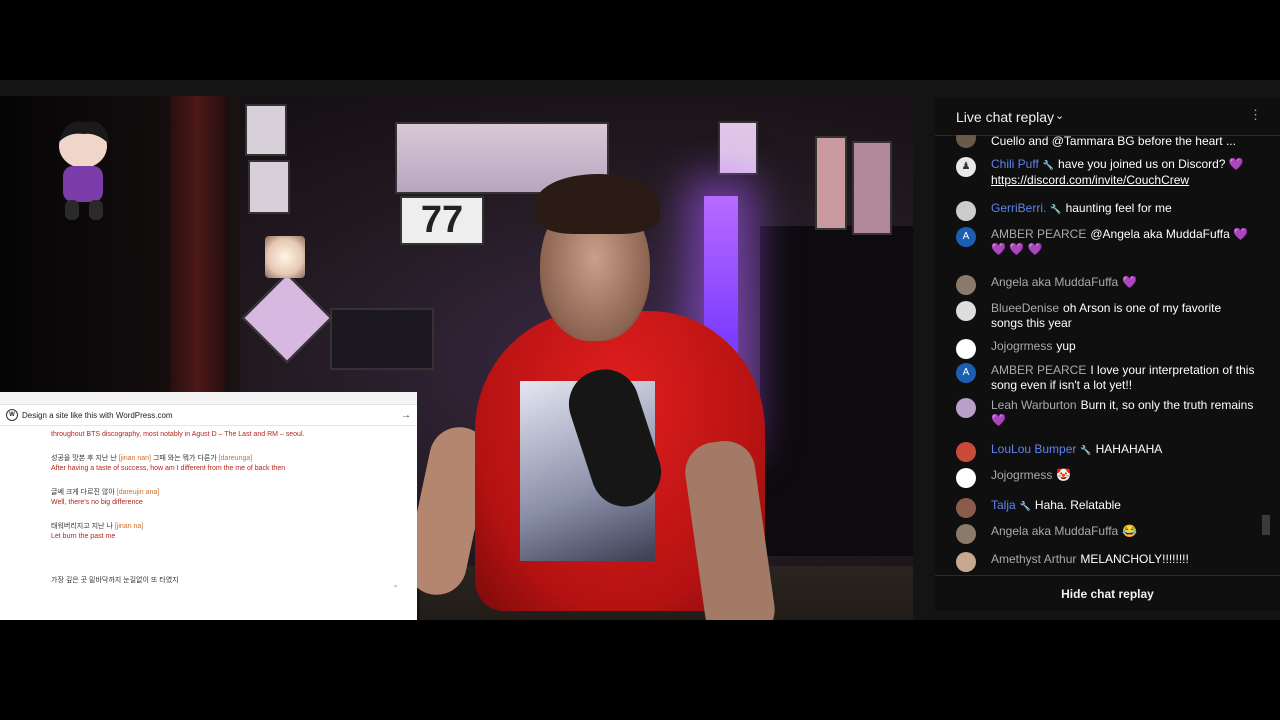 The image size is (1280, 720). What do you see at coordinates (395, 588) in the screenshot?
I see `chevron-up-icon: ⌃` at bounding box center [395, 588].